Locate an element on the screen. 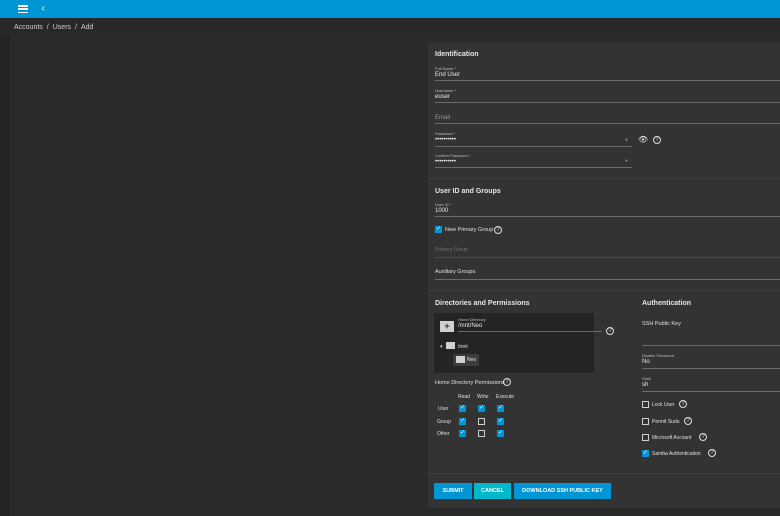 The height and width of the screenshot is (516, 780). primary-group-underline is located at coordinates (607, 257).